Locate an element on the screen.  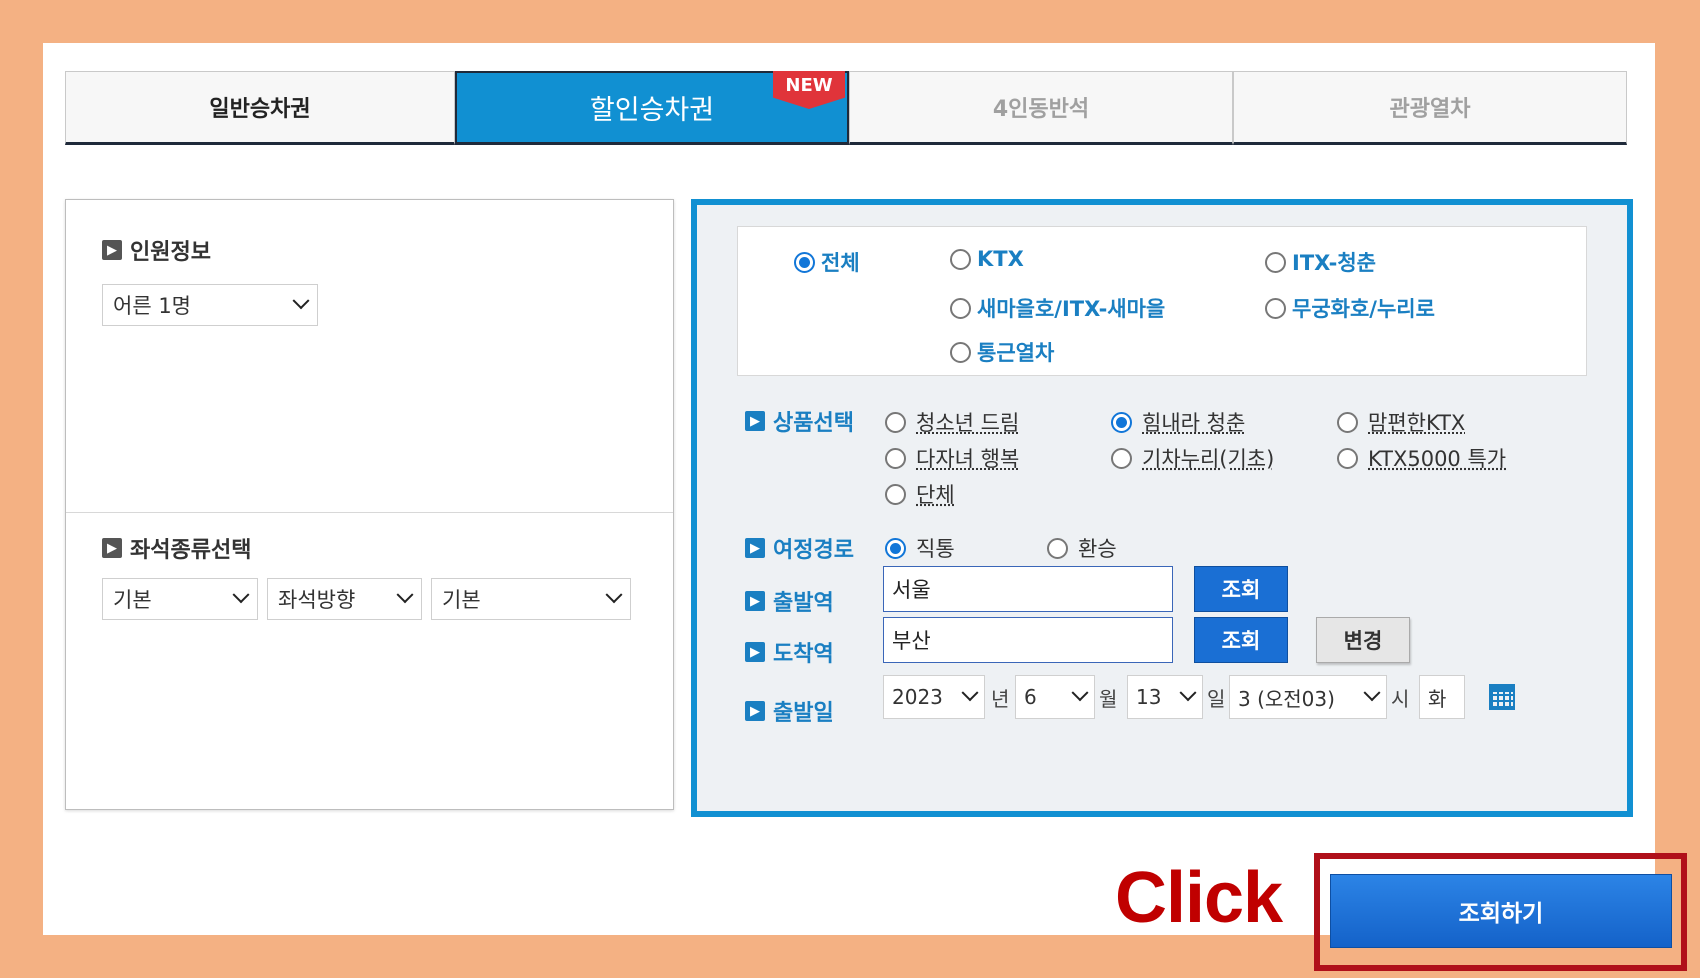
product-train-nuri: 기차누리(기초) is located at coordinates (1192, 458).